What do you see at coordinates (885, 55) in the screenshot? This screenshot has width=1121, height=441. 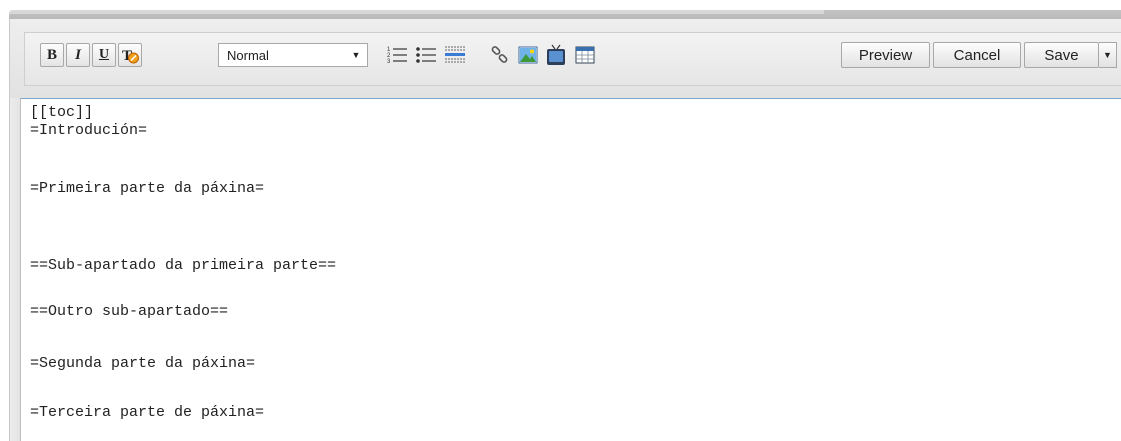 I see `preview-button: Preview` at bounding box center [885, 55].